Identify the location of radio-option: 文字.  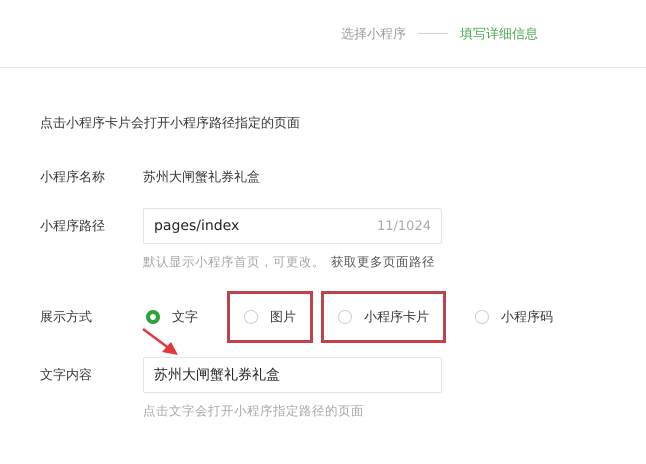
(181, 317).